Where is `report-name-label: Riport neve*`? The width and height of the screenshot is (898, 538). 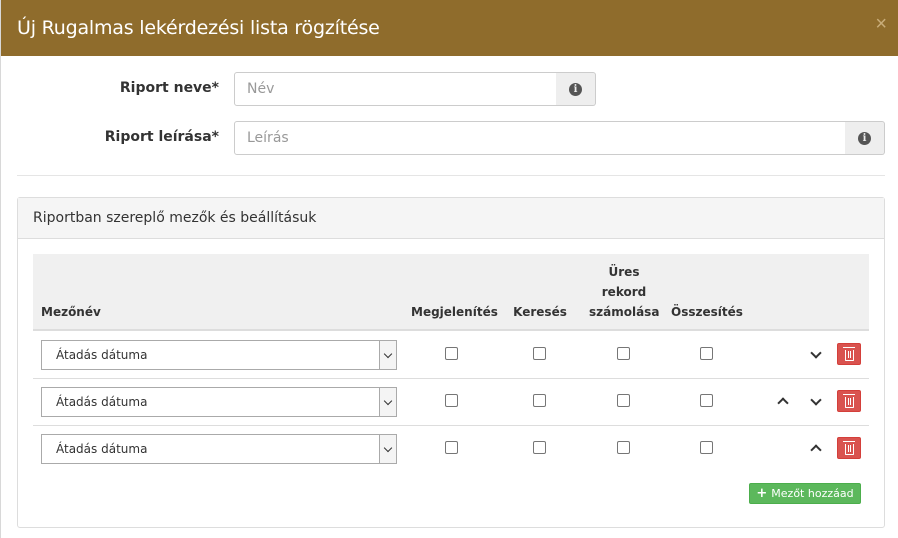 report-name-label: Riport neve* is located at coordinates (169, 88).